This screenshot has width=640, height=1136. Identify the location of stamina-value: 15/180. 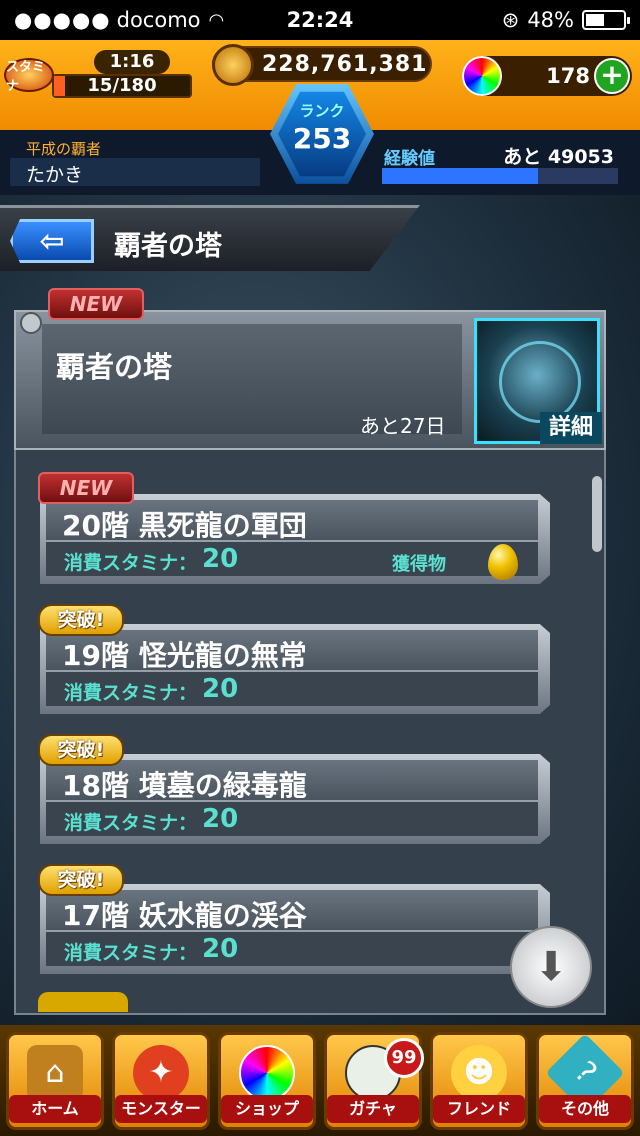
(122, 85).